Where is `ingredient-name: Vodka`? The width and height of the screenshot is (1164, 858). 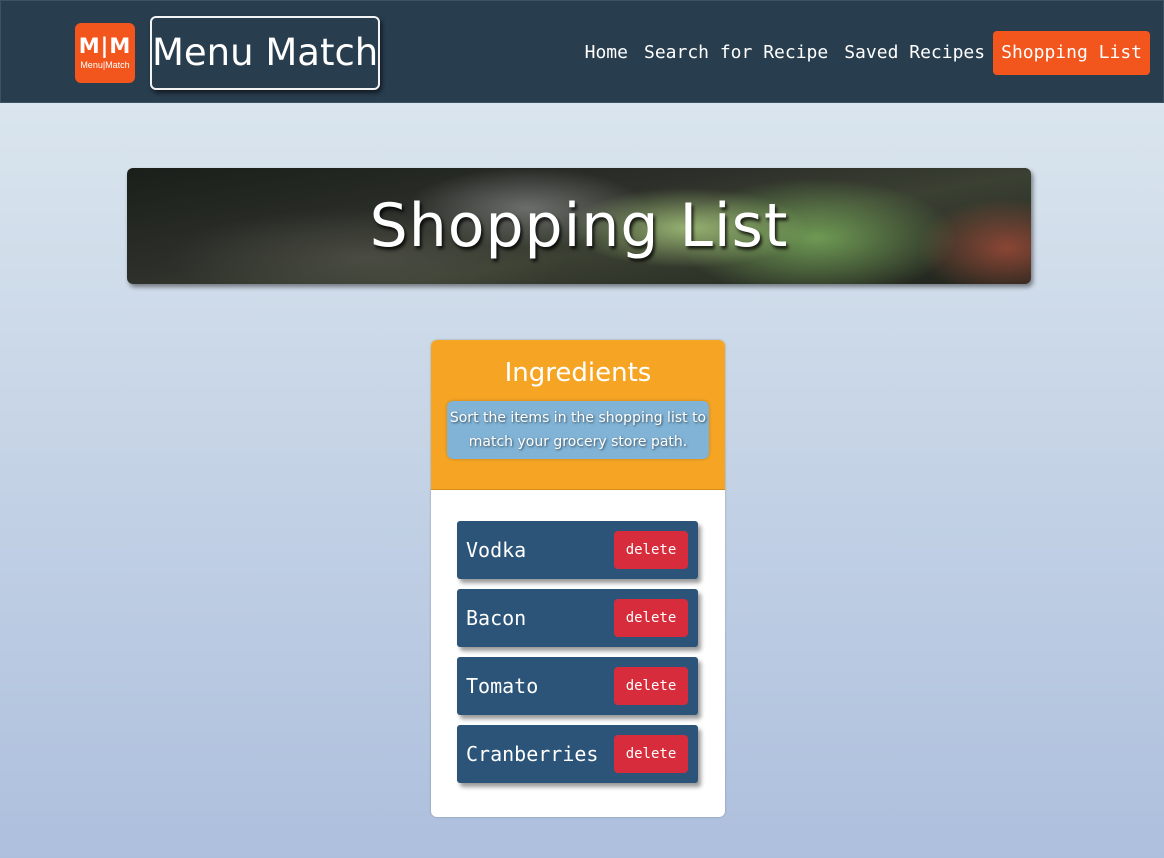 ingredient-name: Vodka is located at coordinates (496, 550).